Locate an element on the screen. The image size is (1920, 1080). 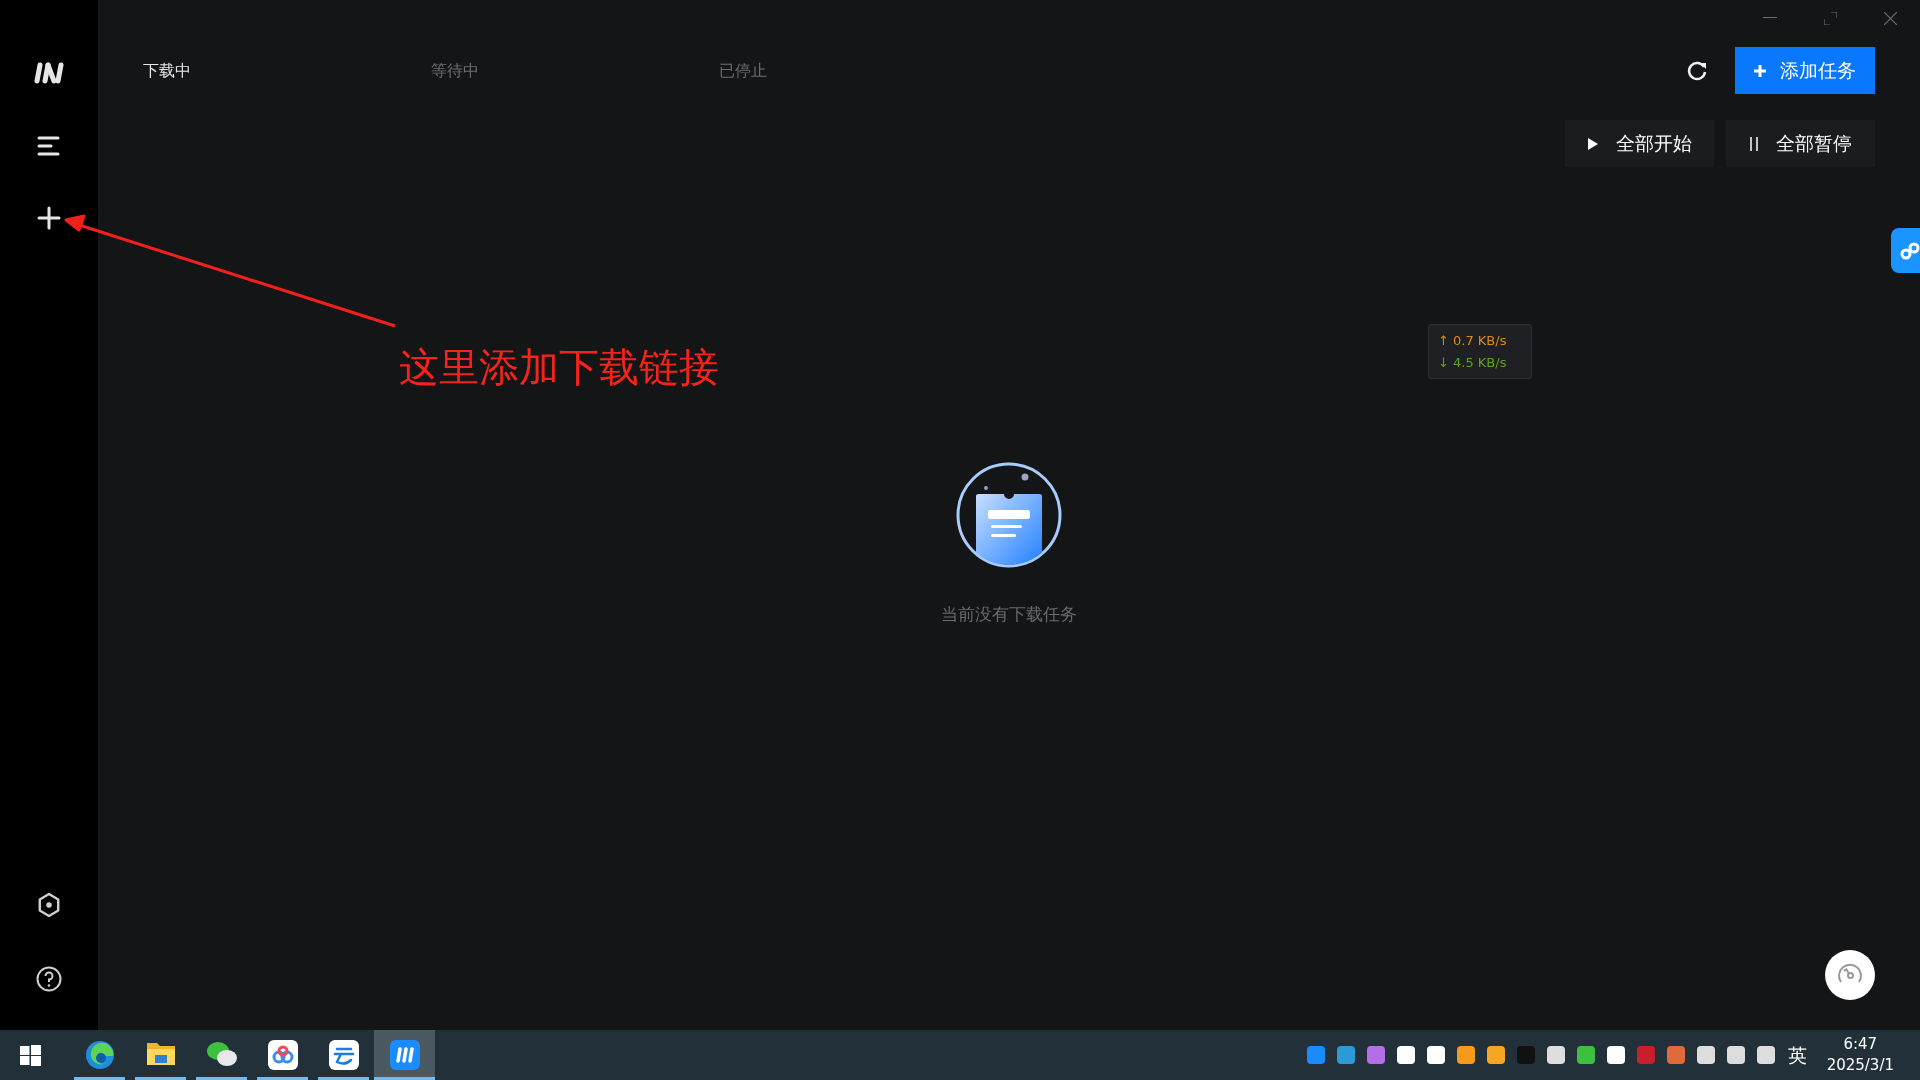
clock-time: 6:47 is located at coordinates (1860, 1044).